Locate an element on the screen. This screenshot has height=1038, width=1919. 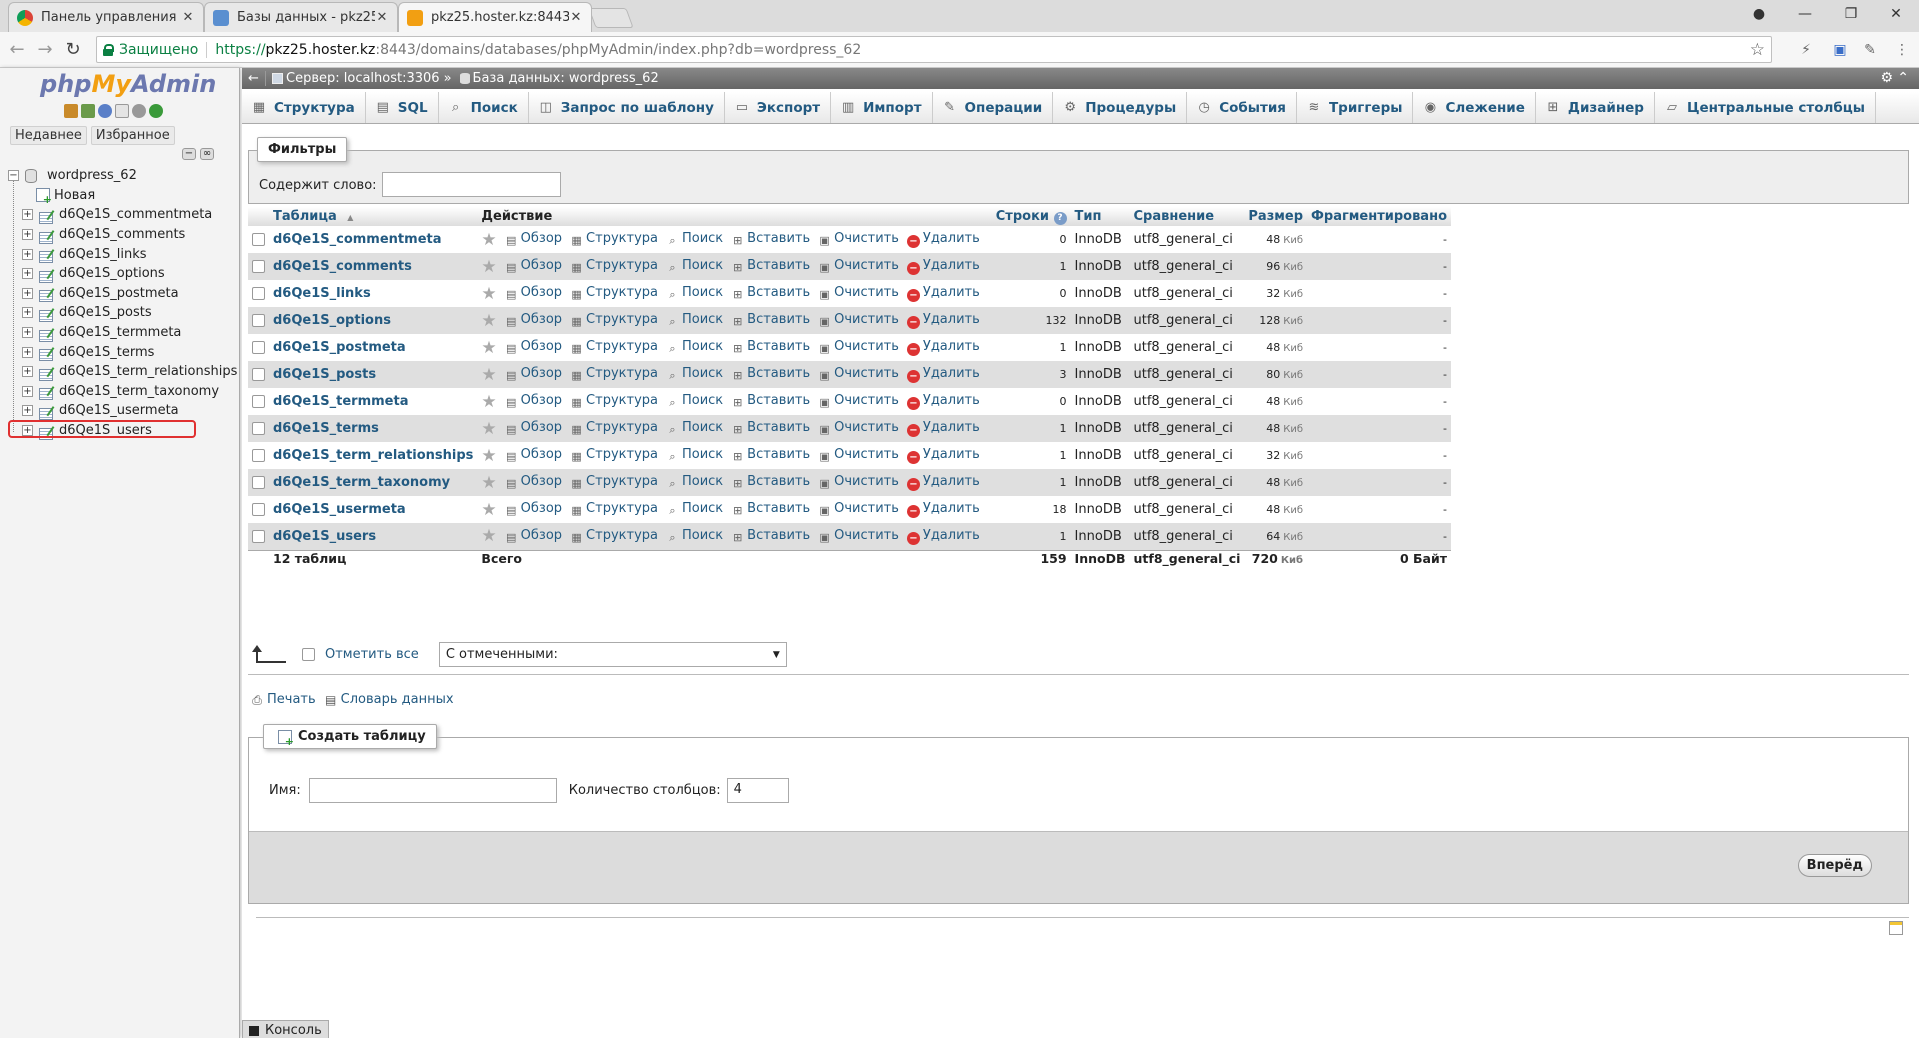
tree-table-node: + d6Qe1S_term_taxonomy is located at coordinates (123, 392).